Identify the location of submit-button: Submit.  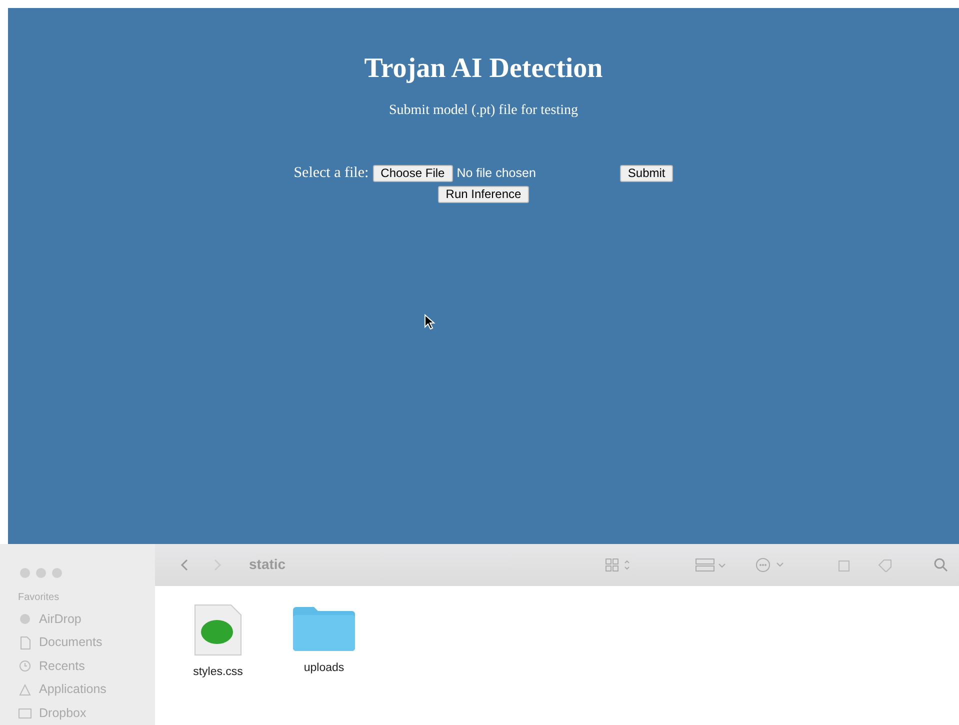
(647, 173).